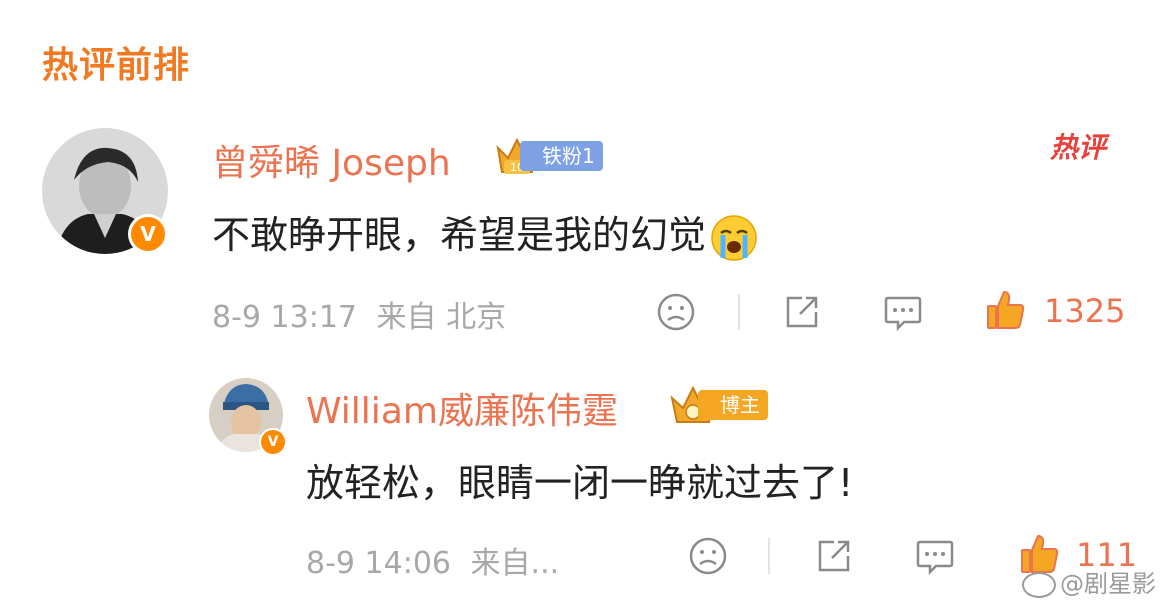 This screenshot has width=1170, height=603. Describe the element at coordinates (378, 563) in the screenshot. I see `timestamp: 8-9 14:06` at that location.